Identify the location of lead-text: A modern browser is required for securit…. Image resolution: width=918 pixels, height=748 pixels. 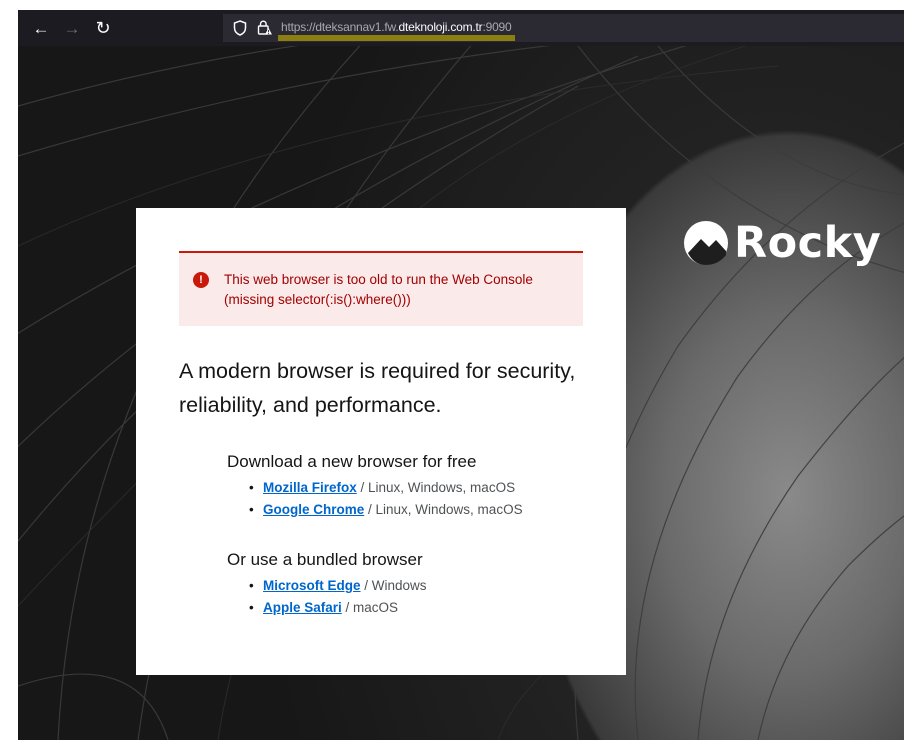
(377, 388).